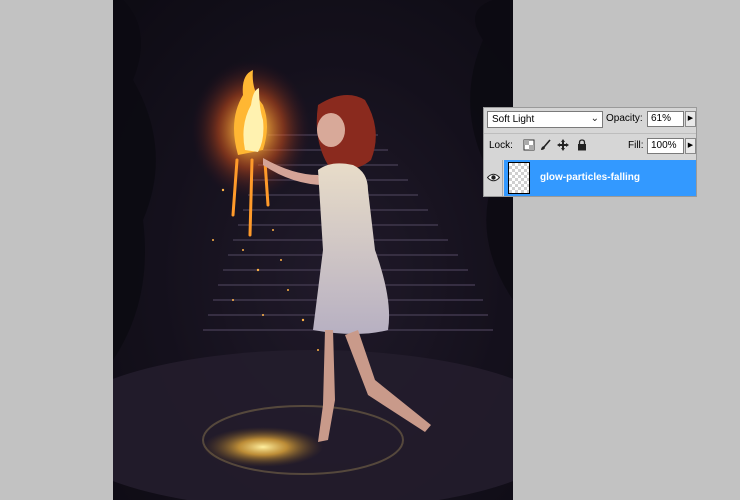 The width and height of the screenshot is (740, 500). I want to click on layer-list: glow-particles-falling, so click(590, 178).